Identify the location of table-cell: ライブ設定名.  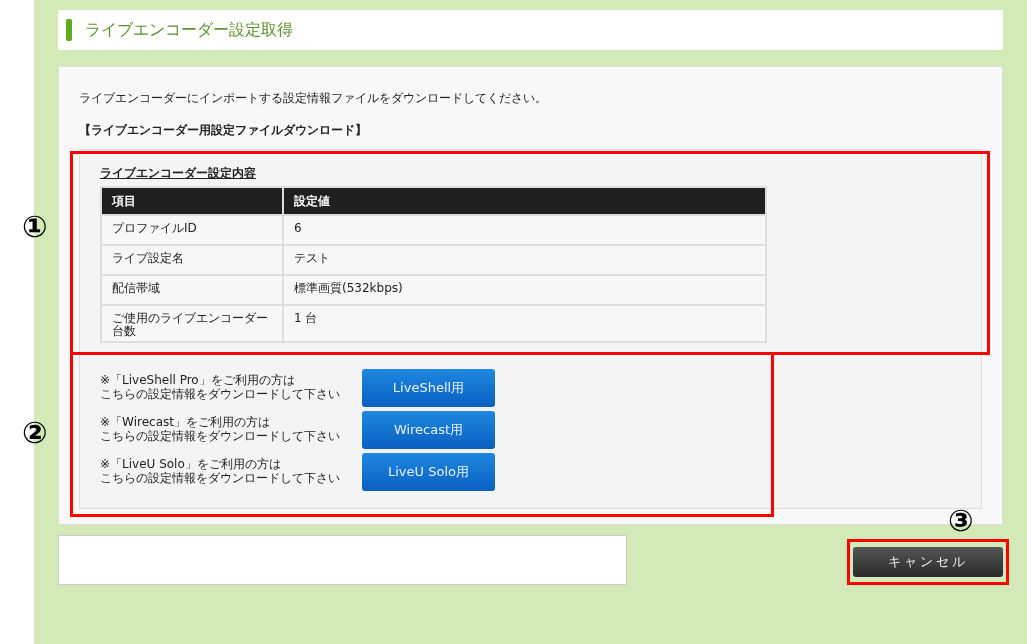
(192, 260).